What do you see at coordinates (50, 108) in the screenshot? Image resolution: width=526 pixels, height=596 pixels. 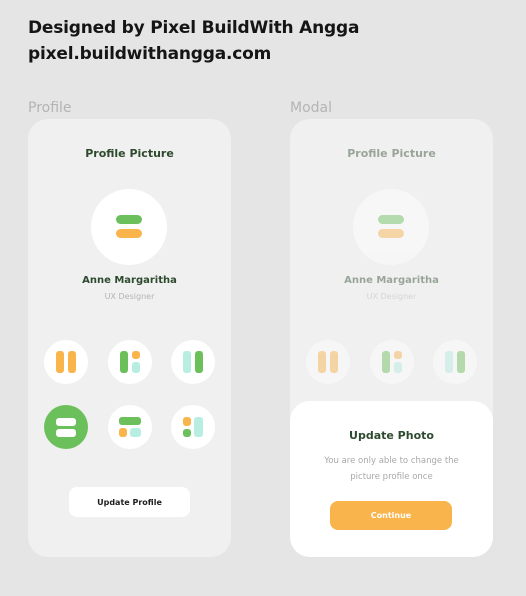 I see `section-label-profile: Profile` at bounding box center [50, 108].